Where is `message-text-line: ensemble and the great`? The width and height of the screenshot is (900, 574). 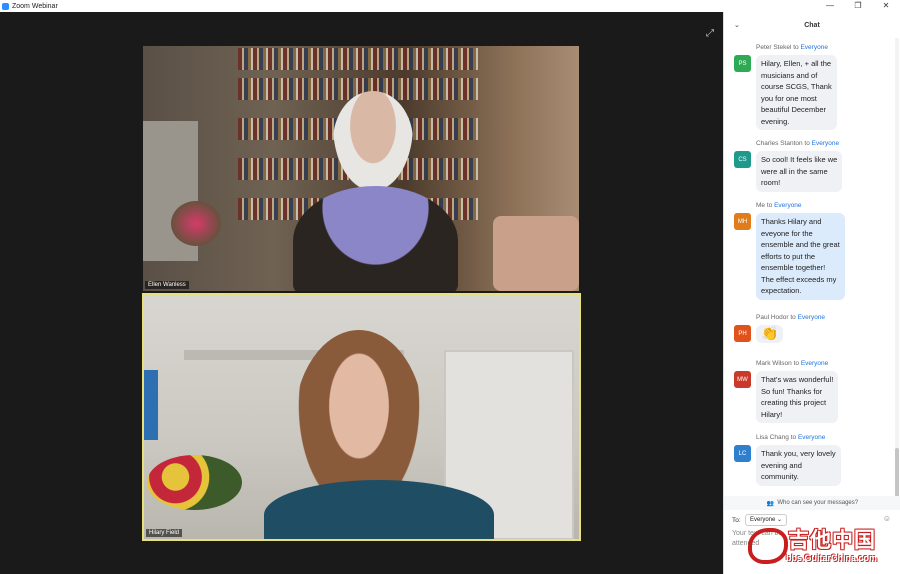
message-text-line: ensemble and the great is located at coordinates (800, 244).